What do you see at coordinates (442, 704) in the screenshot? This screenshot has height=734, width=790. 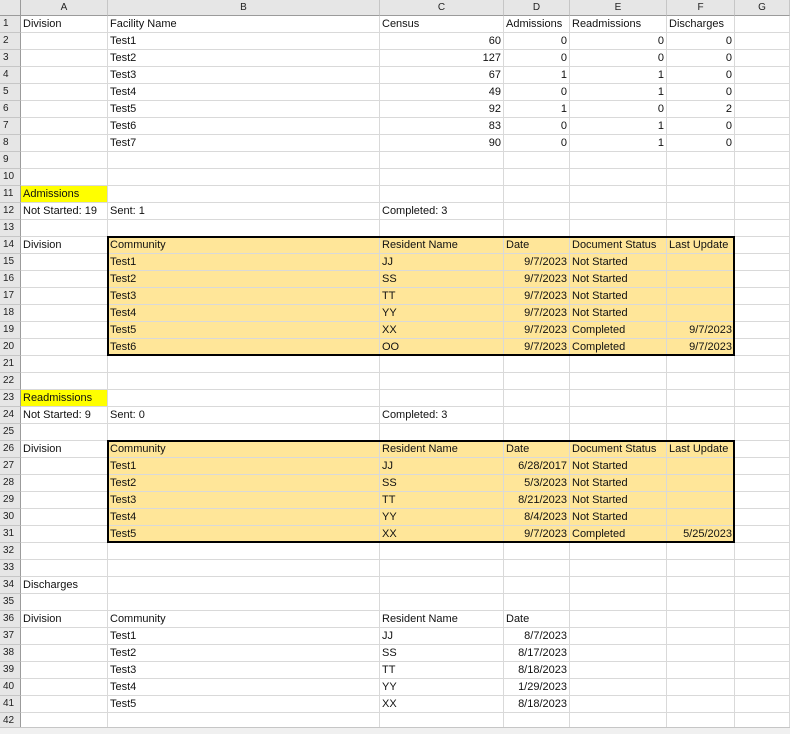 I see `cell: XX` at bounding box center [442, 704].